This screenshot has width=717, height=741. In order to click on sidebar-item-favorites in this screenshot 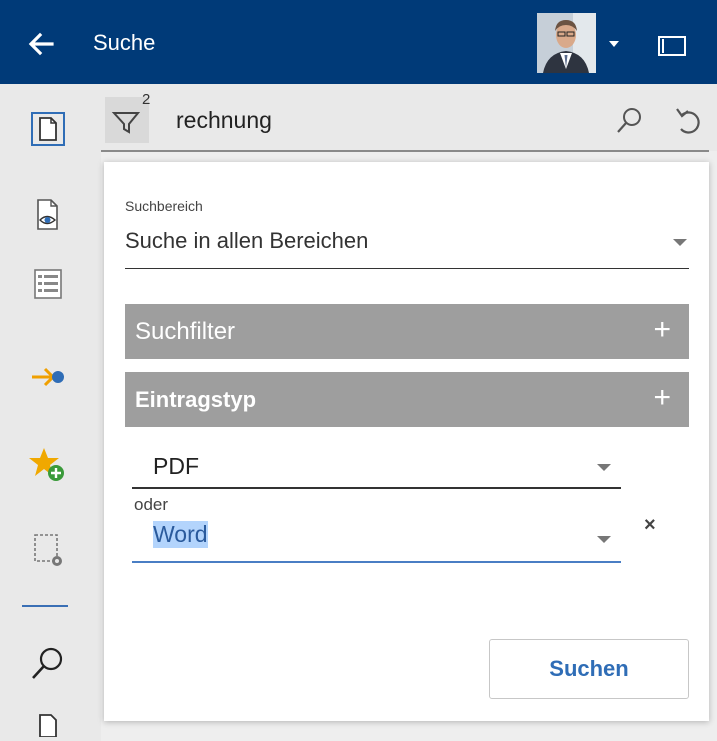, I will do `click(48, 465)`.